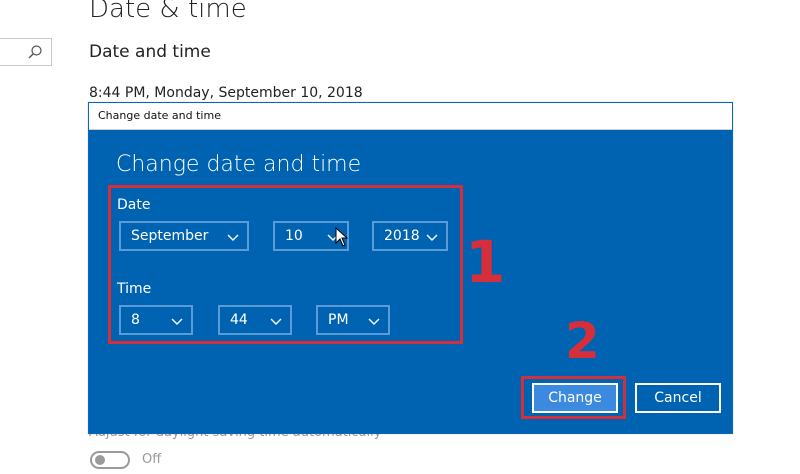 Image resolution: width=800 pixels, height=474 pixels. Describe the element at coordinates (410, 116) in the screenshot. I see `dialog-titlebar: Change date and time` at that location.